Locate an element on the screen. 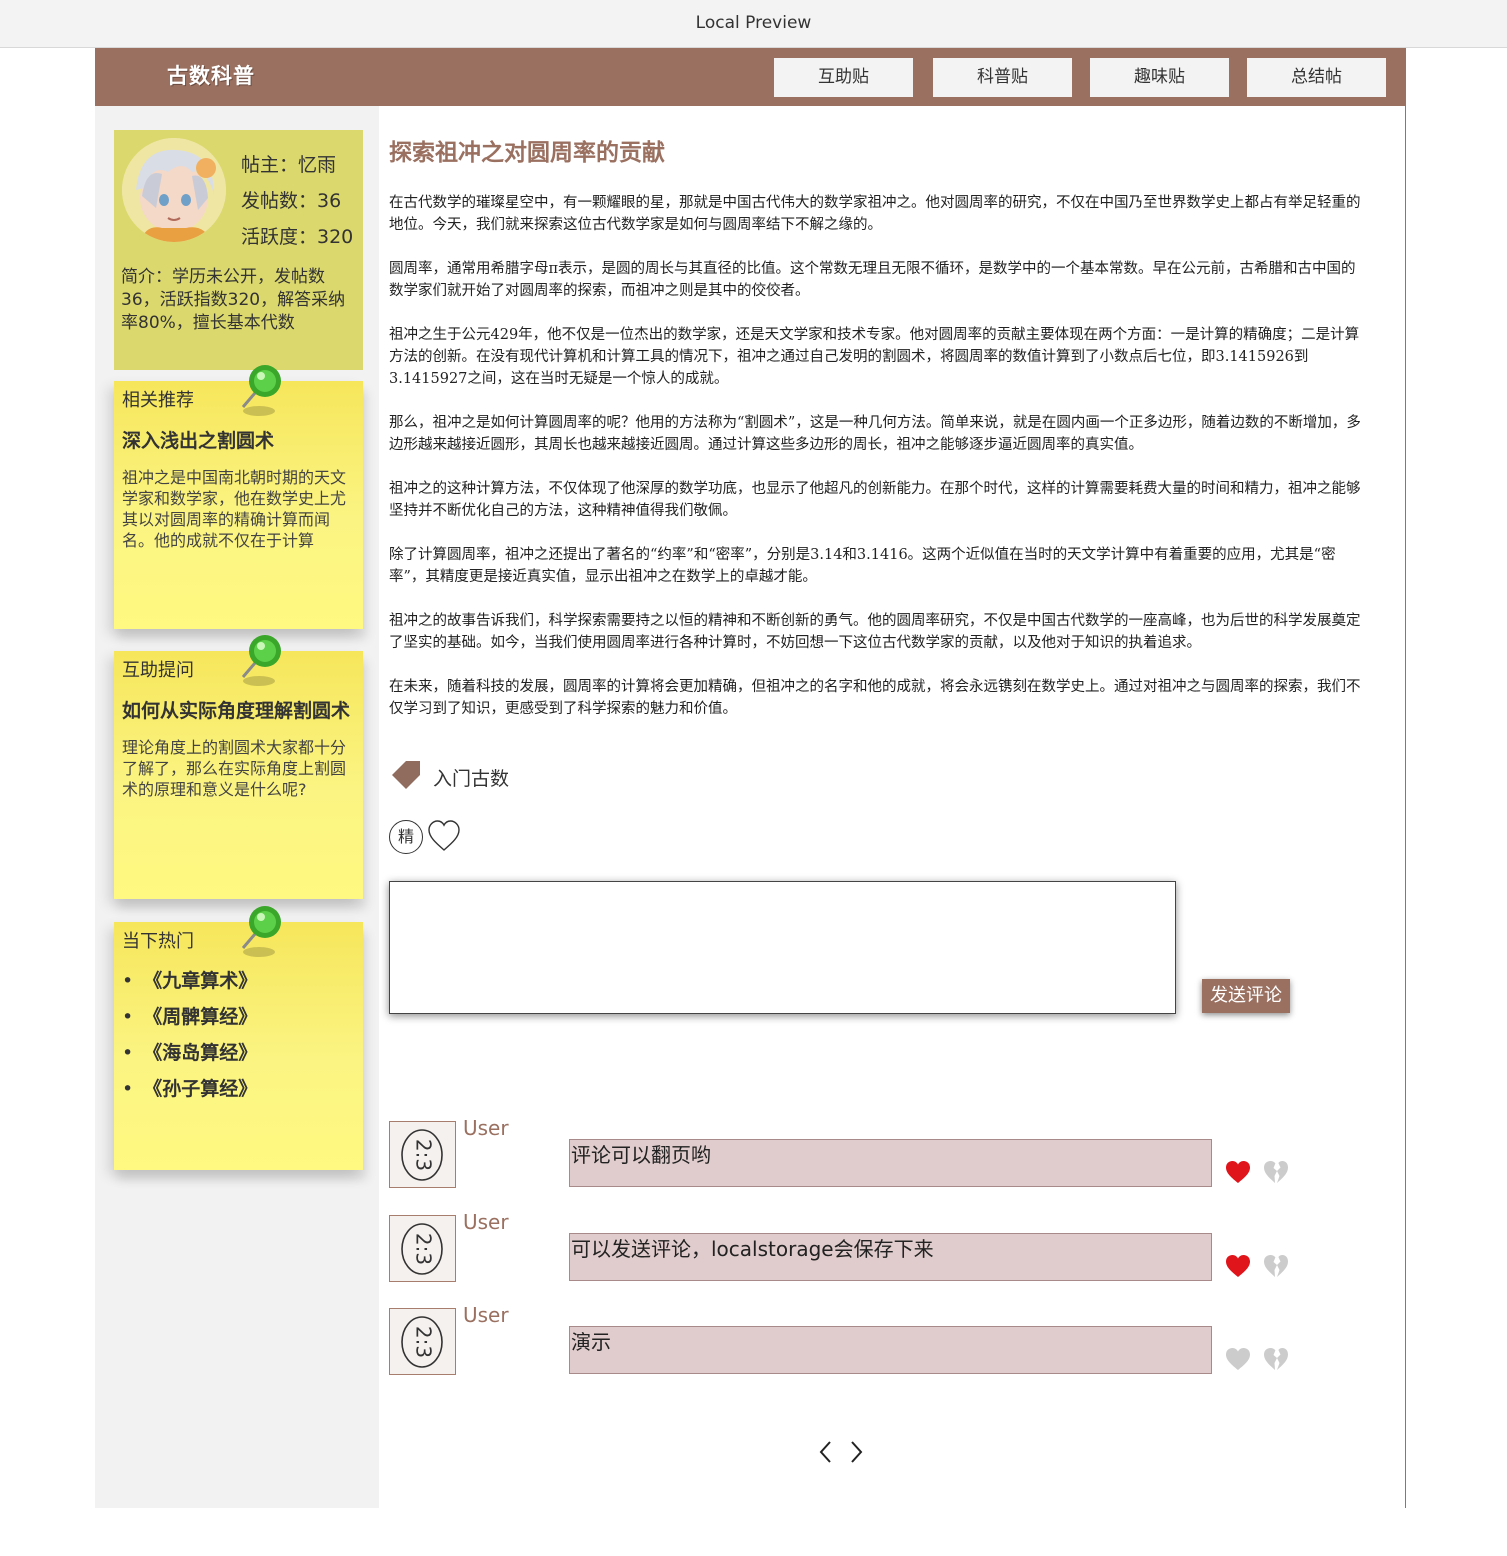  comment-item: 2:3 User 演示 is located at coordinates (849, 1339).